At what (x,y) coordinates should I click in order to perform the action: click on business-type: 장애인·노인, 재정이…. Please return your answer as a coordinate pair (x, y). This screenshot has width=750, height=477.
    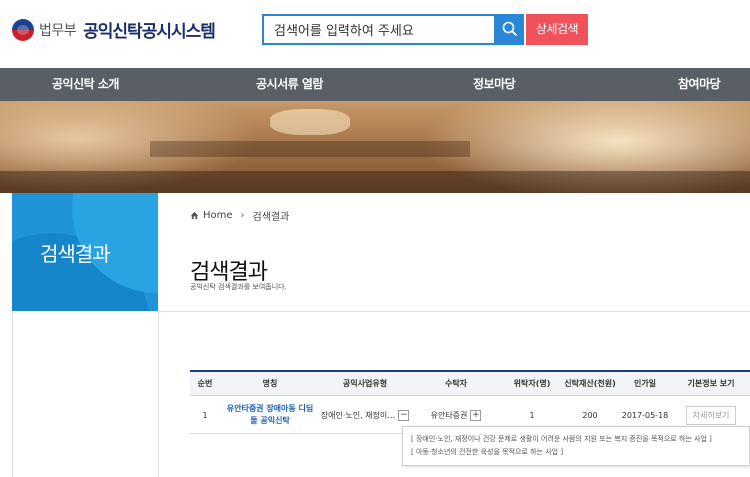
    Looking at the image, I should click on (358, 415).